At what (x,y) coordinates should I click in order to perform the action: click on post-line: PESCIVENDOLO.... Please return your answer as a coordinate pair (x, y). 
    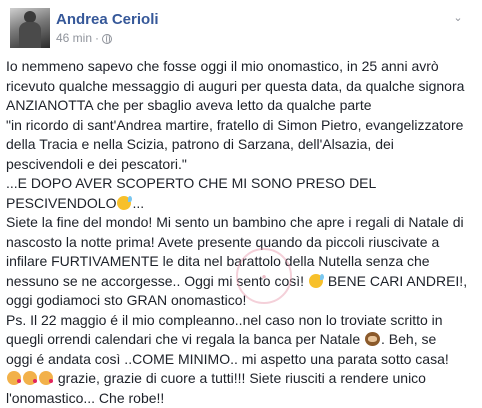
    Looking at the image, I should click on (241, 204).